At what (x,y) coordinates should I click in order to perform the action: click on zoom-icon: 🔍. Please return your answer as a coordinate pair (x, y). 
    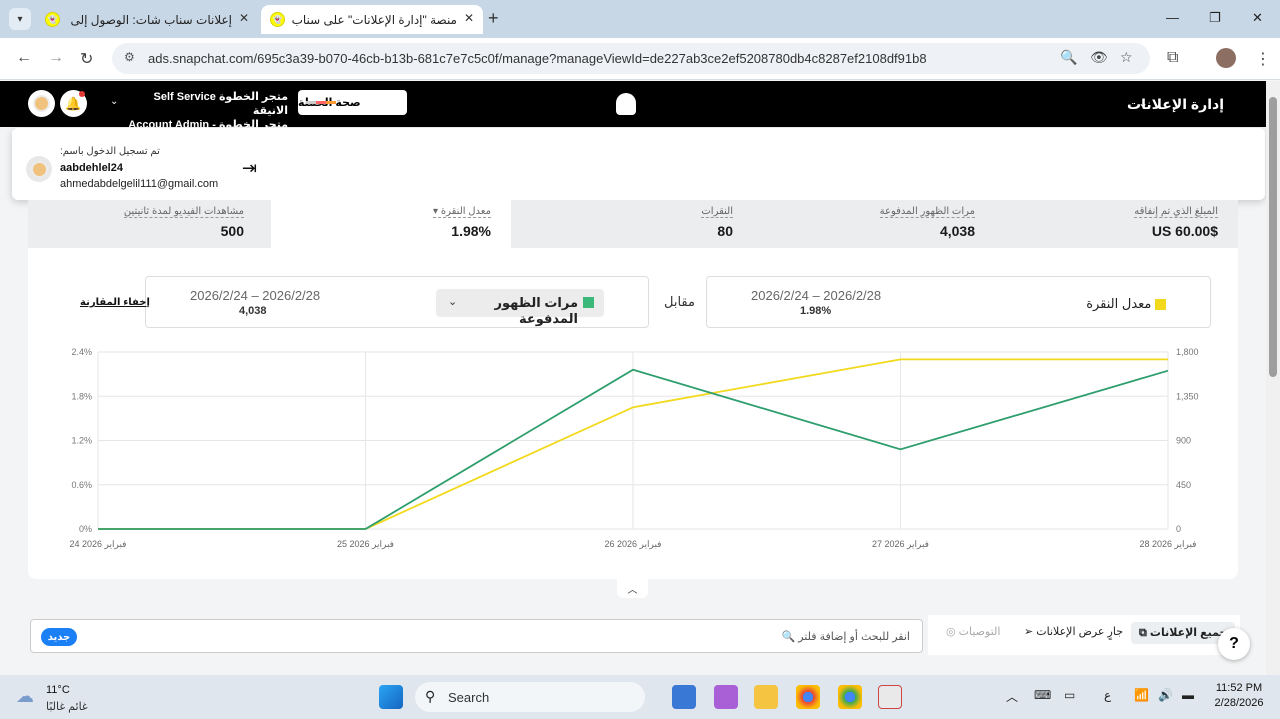
    Looking at the image, I should click on (1068, 57).